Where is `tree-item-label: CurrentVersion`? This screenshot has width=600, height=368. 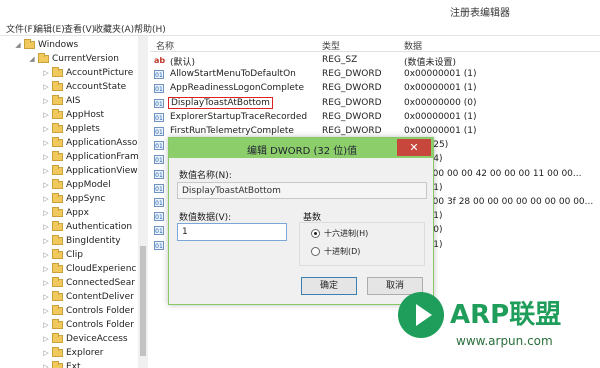
tree-item-label: CurrentVersion is located at coordinates (85, 59).